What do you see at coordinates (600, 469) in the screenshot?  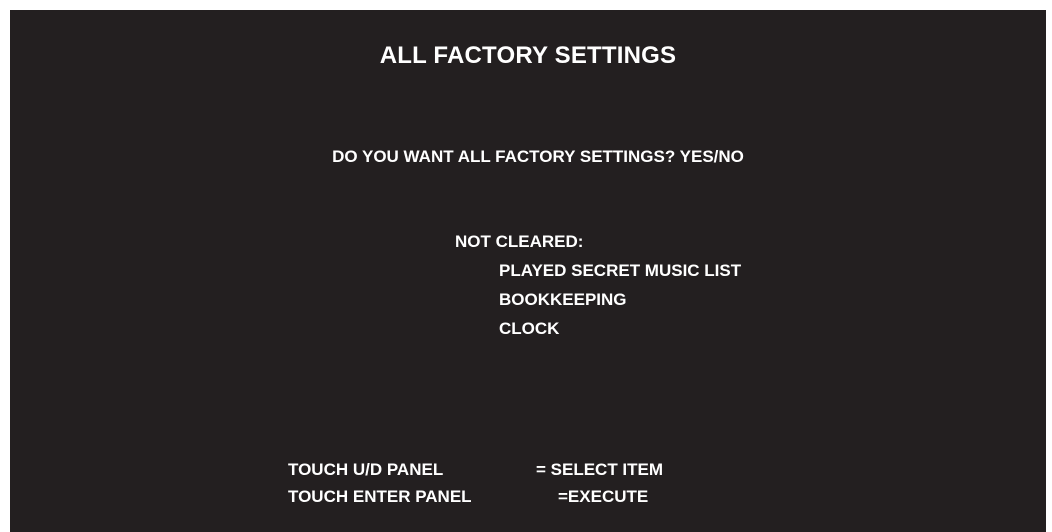 I see `control-hint-action: = SELECT ITEM` at bounding box center [600, 469].